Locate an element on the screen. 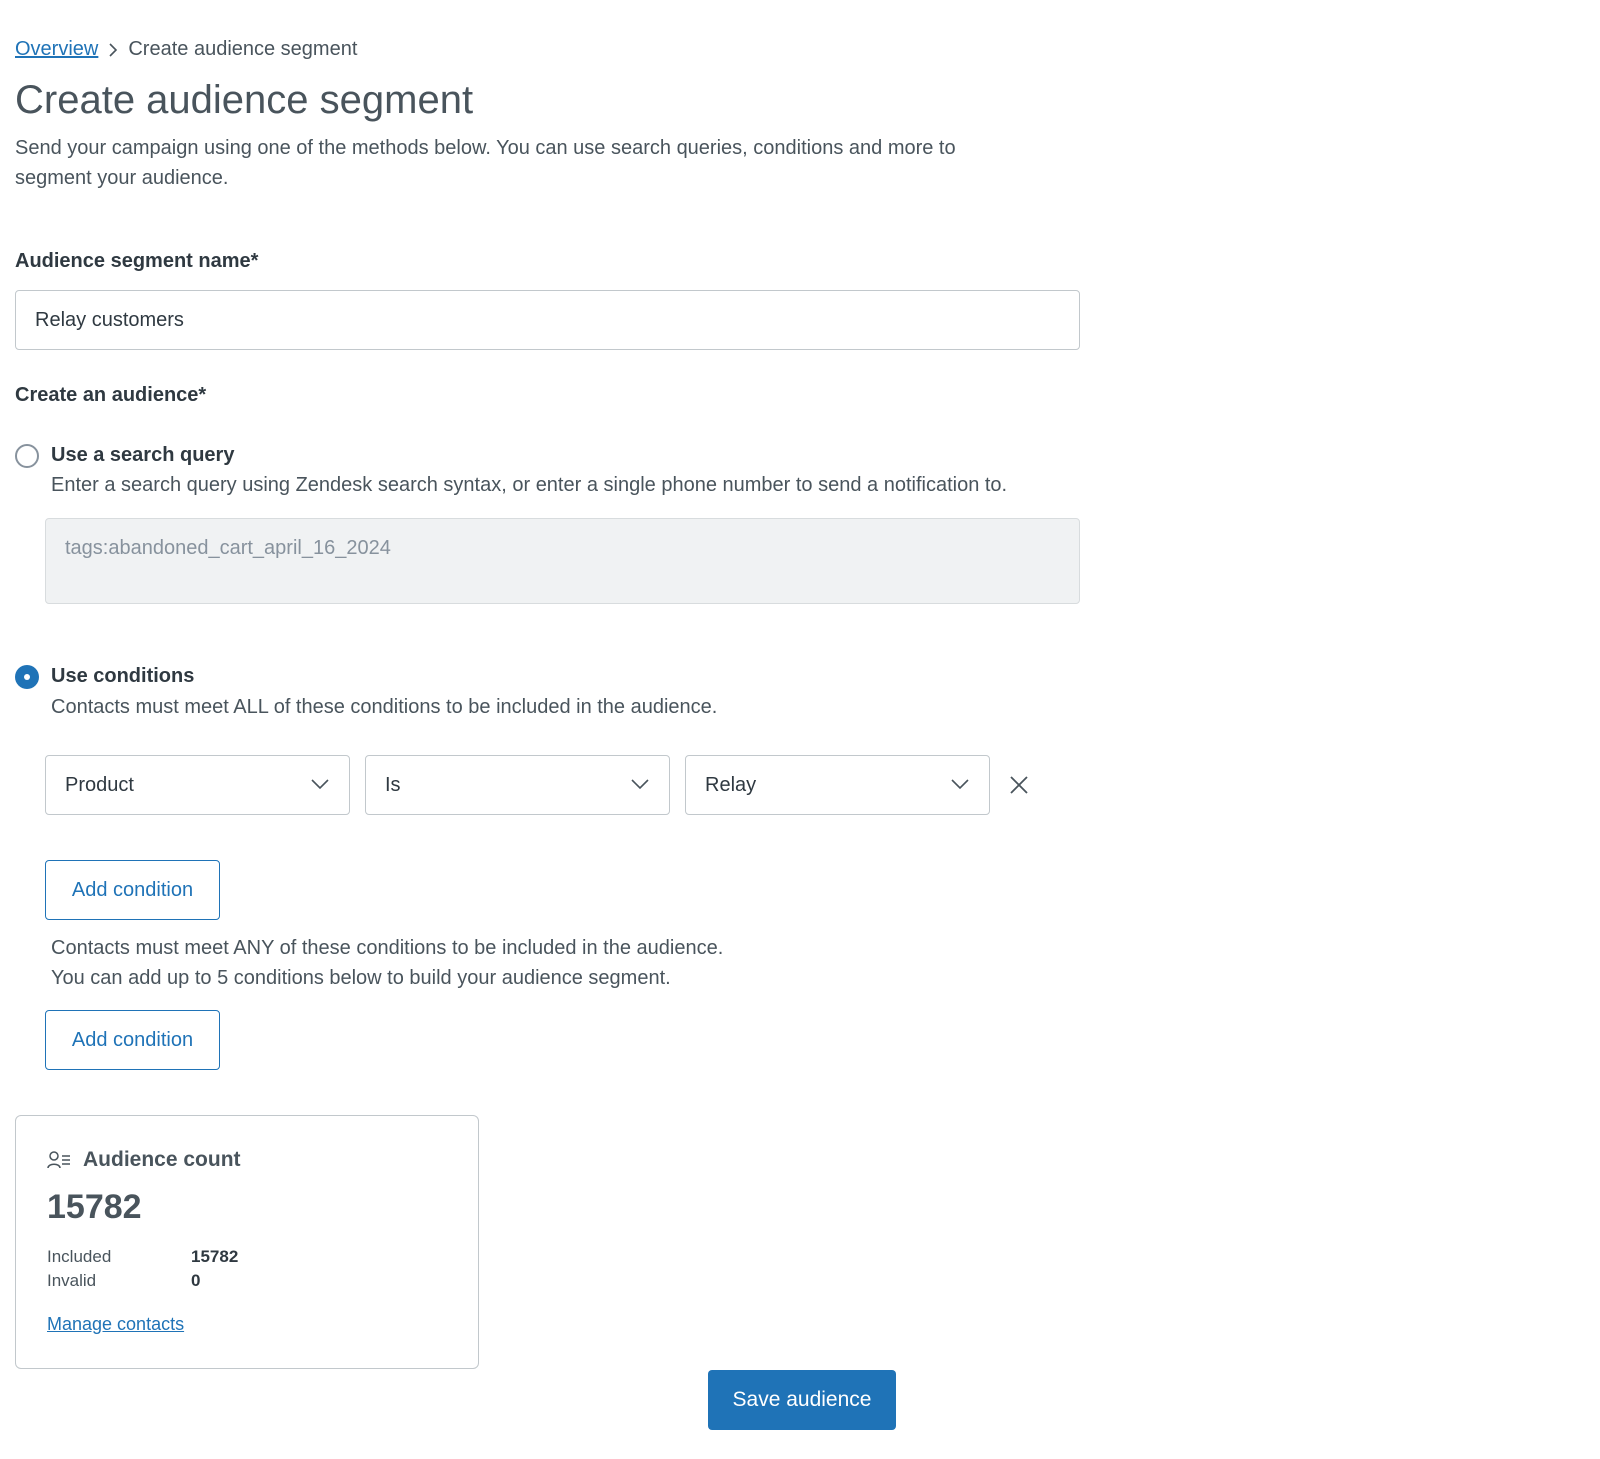 The width and height of the screenshot is (1600, 1459). invalid-label: Invalid is located at coordinates (72, 1280).